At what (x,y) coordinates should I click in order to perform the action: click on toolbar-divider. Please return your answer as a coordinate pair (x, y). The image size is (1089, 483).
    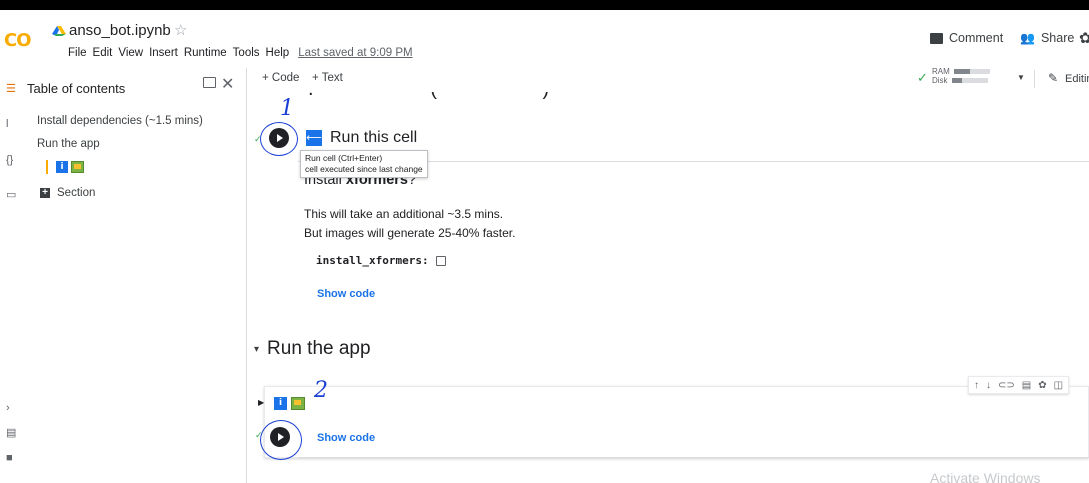
    Looking at the image, I should click on (1034, 79).